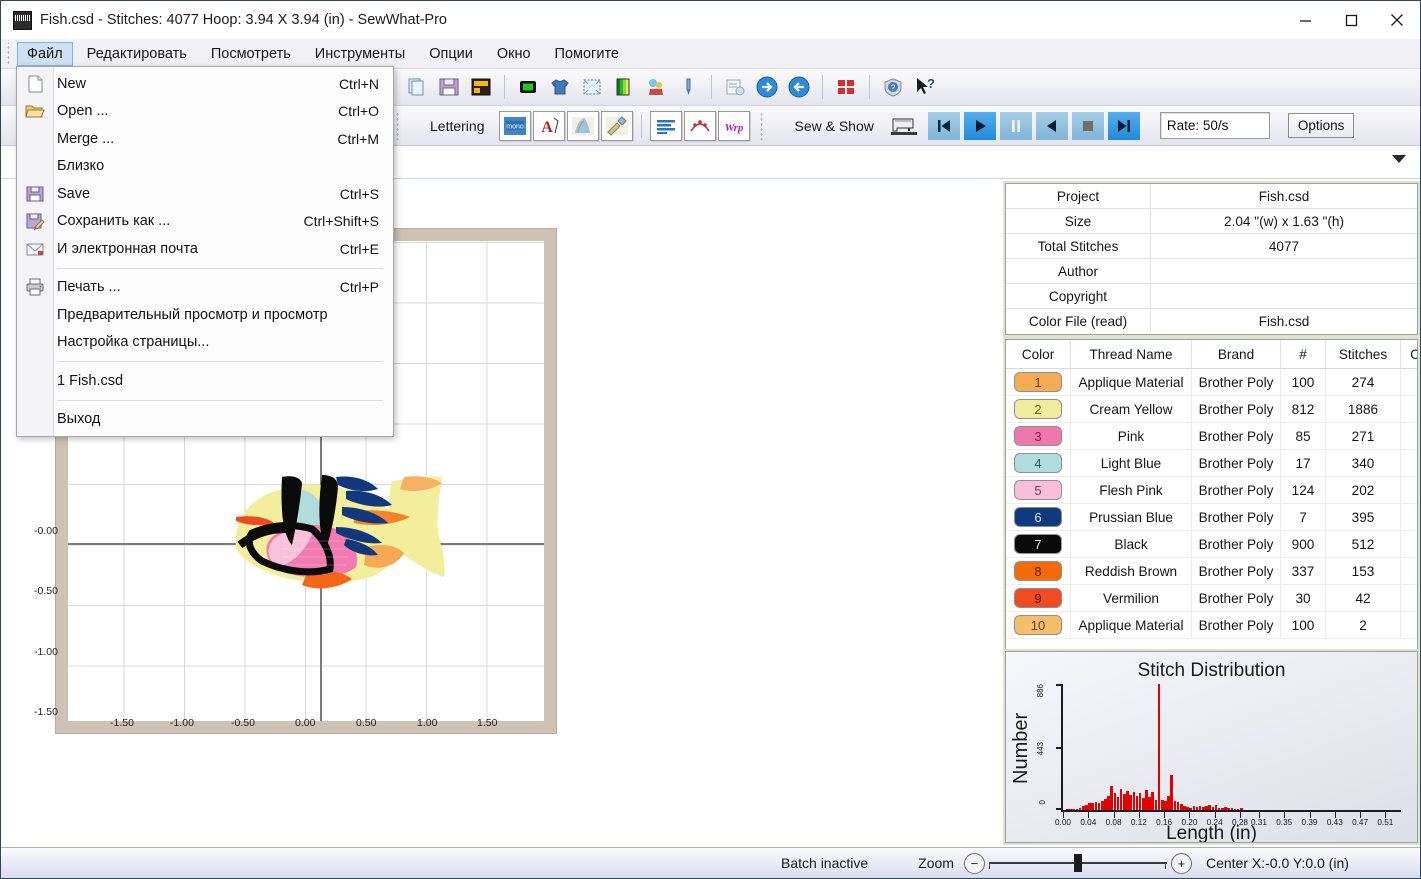 The height and width of the screenshot is (879, 1421). Describe the element at coordinates (735, 87) in the screenshot. I see `report-icon` at that location.